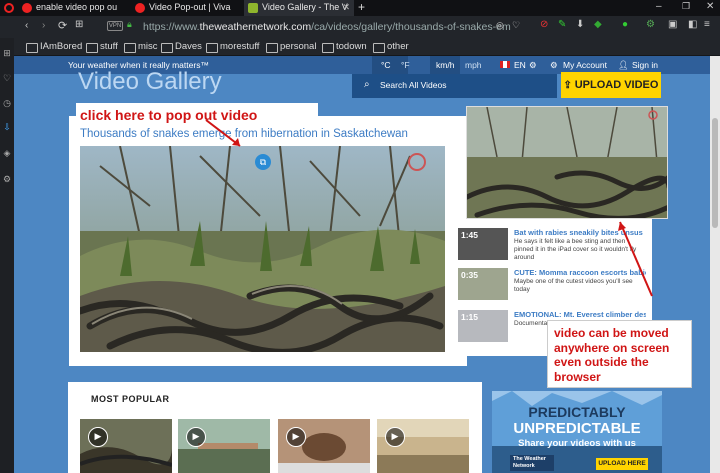 The height and width of the screenshot is (473, 720). Describe the element at coordinates (181, 47) in the screenshot. I see `bookmark-folder: Daves` at that location.